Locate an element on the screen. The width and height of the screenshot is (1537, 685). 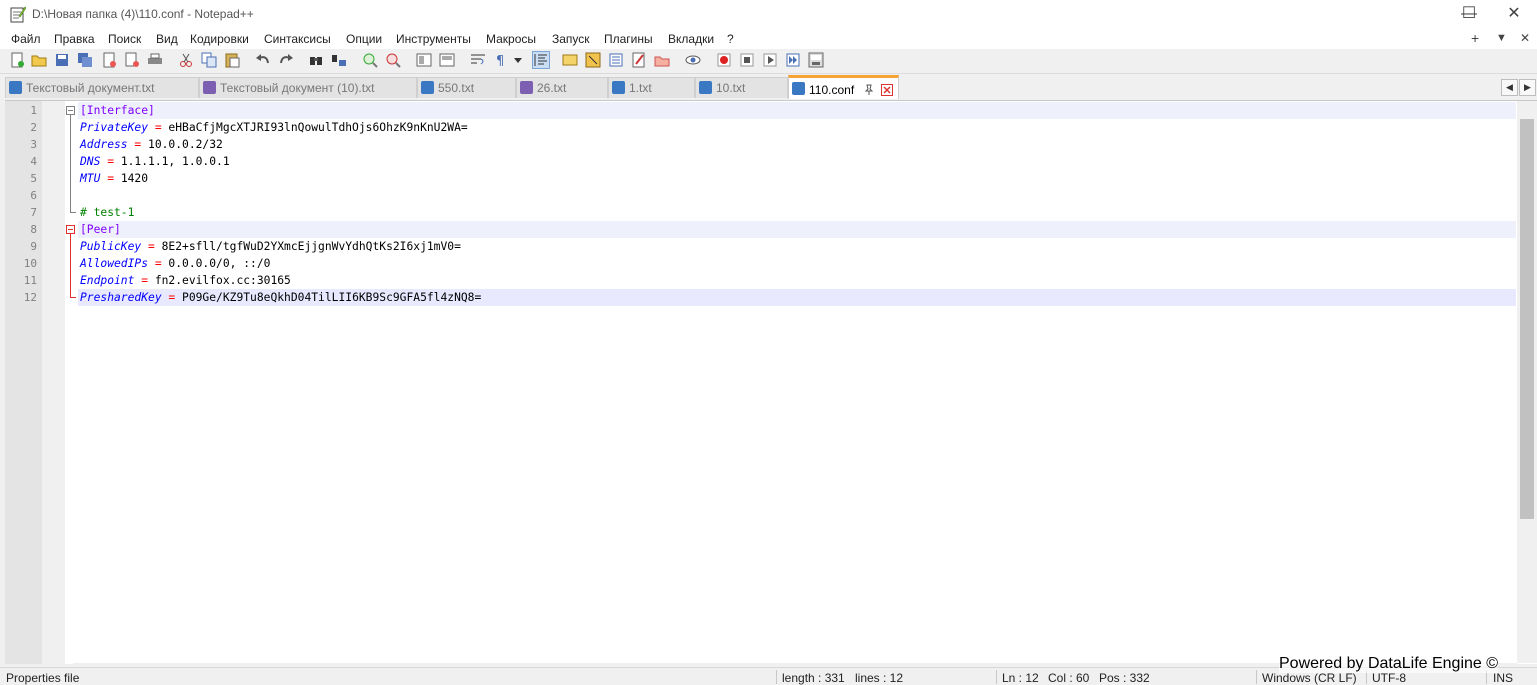
function-list-icon is located at coordinates (616, 60).